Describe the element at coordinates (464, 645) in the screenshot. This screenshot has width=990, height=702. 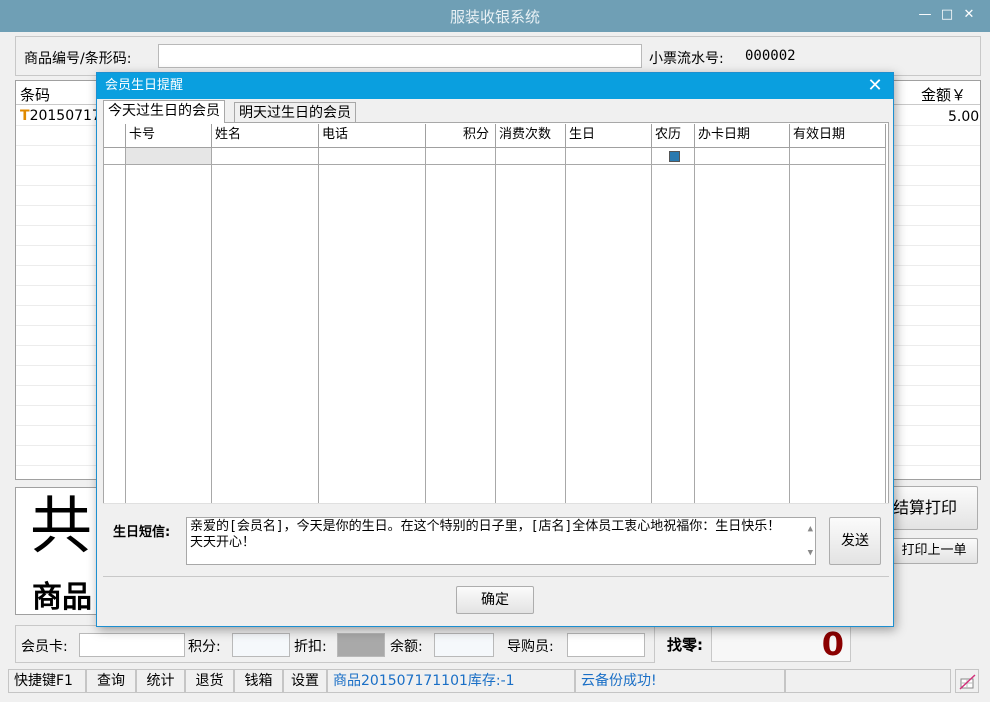
I see `balance-field` at that location.